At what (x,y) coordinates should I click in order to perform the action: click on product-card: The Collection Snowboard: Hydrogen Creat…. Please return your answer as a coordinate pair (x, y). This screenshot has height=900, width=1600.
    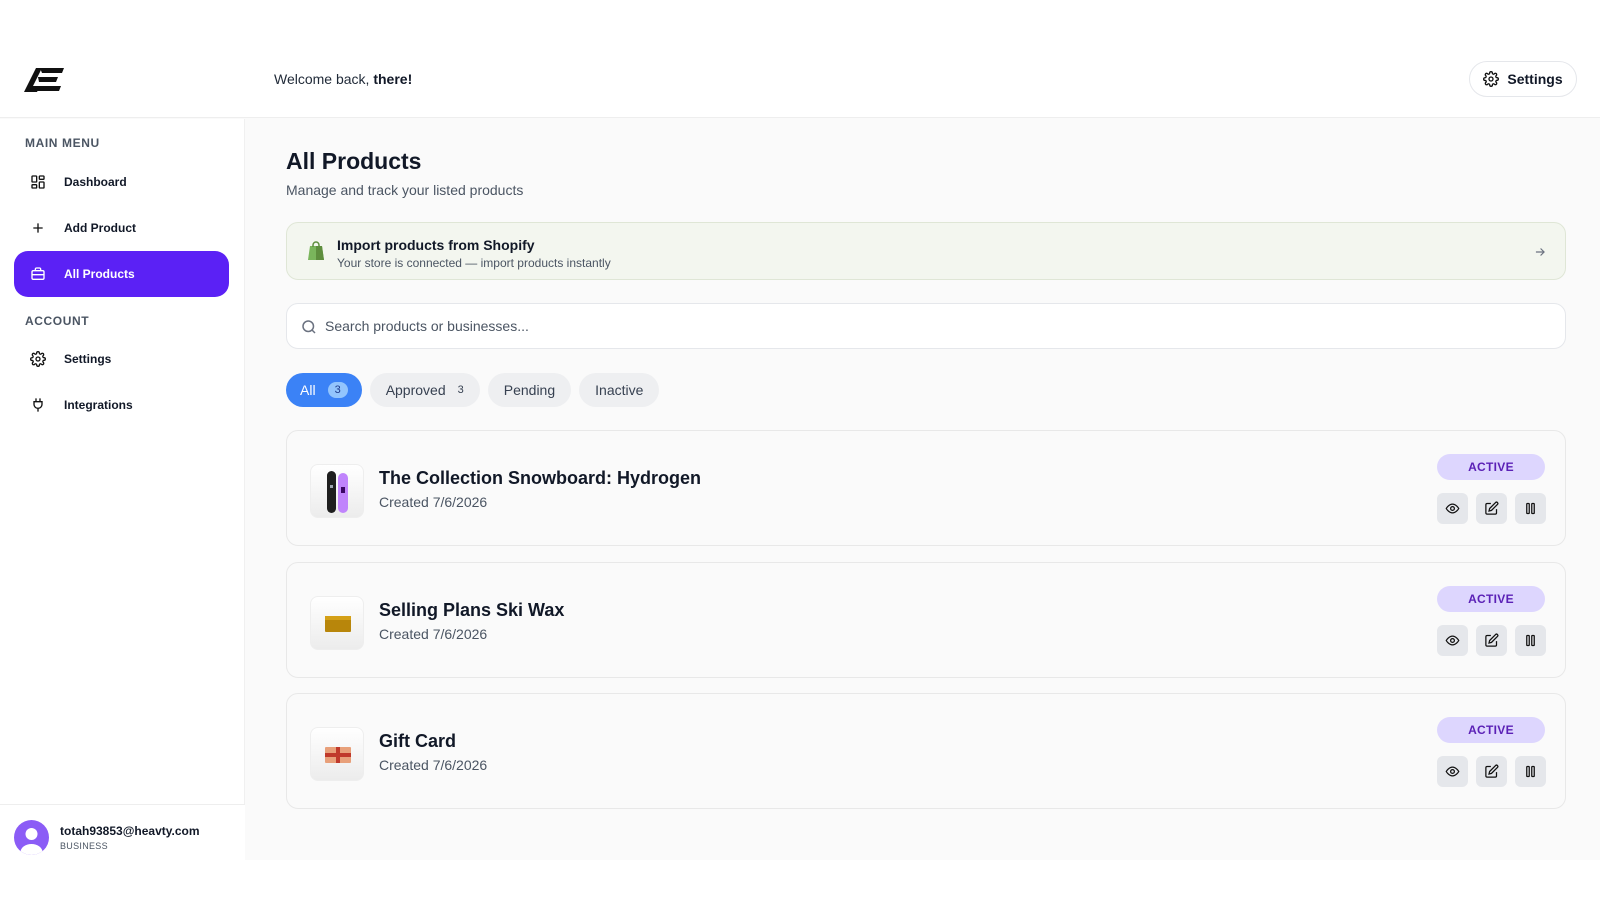
    Looking at the image, I should click on (926, 488).